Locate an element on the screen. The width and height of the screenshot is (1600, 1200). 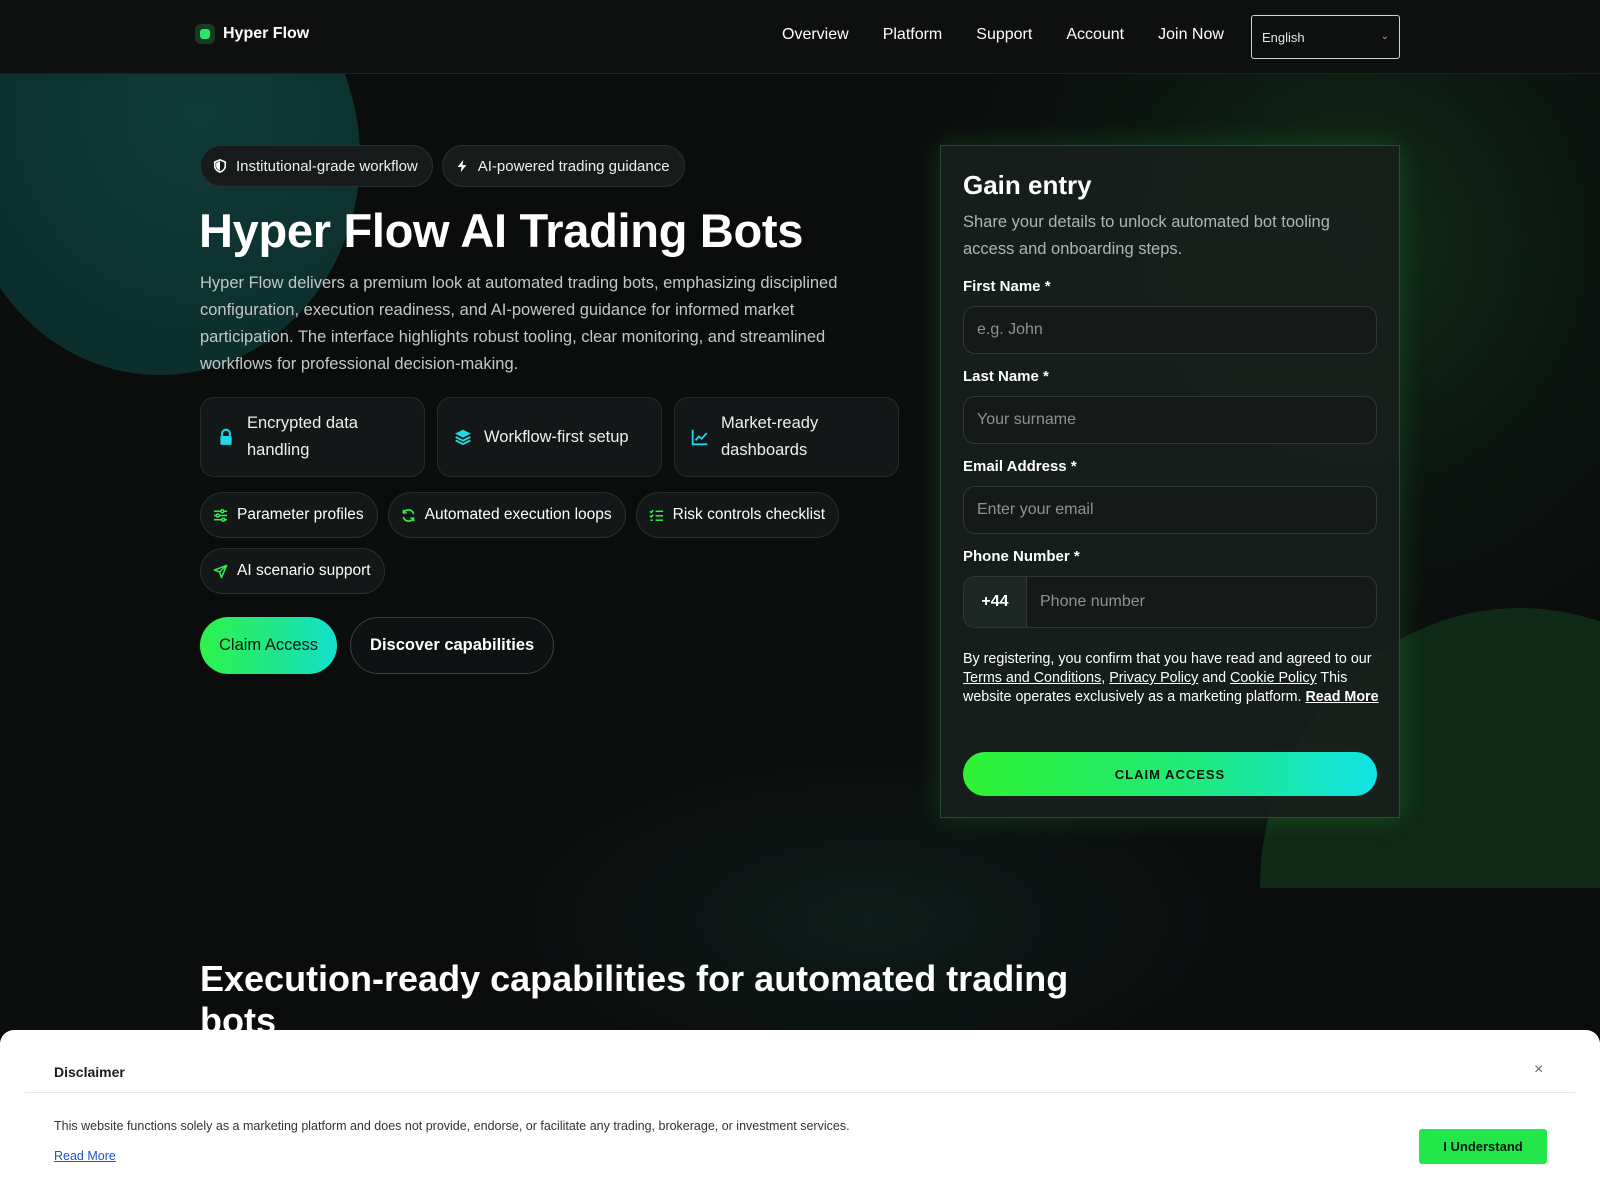
feature-label: Encrypted data handling is located at coordinates (302, 436).